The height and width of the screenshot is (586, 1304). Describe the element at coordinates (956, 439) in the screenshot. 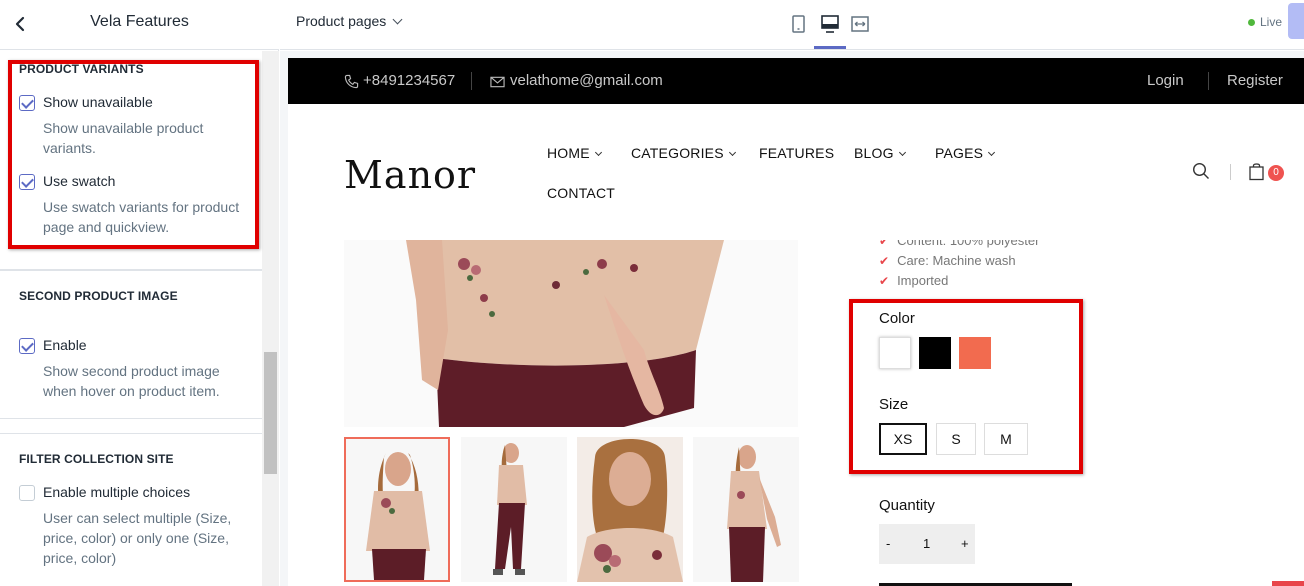

I see `size-option-s: S` at that location.